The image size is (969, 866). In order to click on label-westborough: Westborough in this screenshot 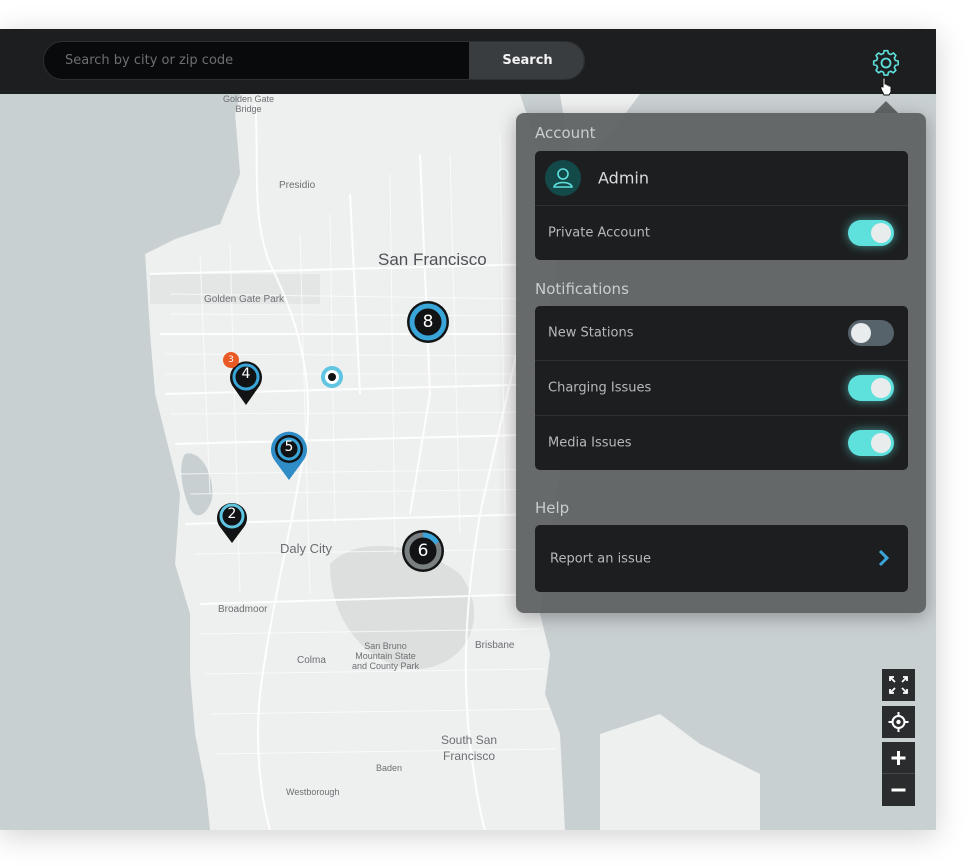, I will do `click(313, 792)`.